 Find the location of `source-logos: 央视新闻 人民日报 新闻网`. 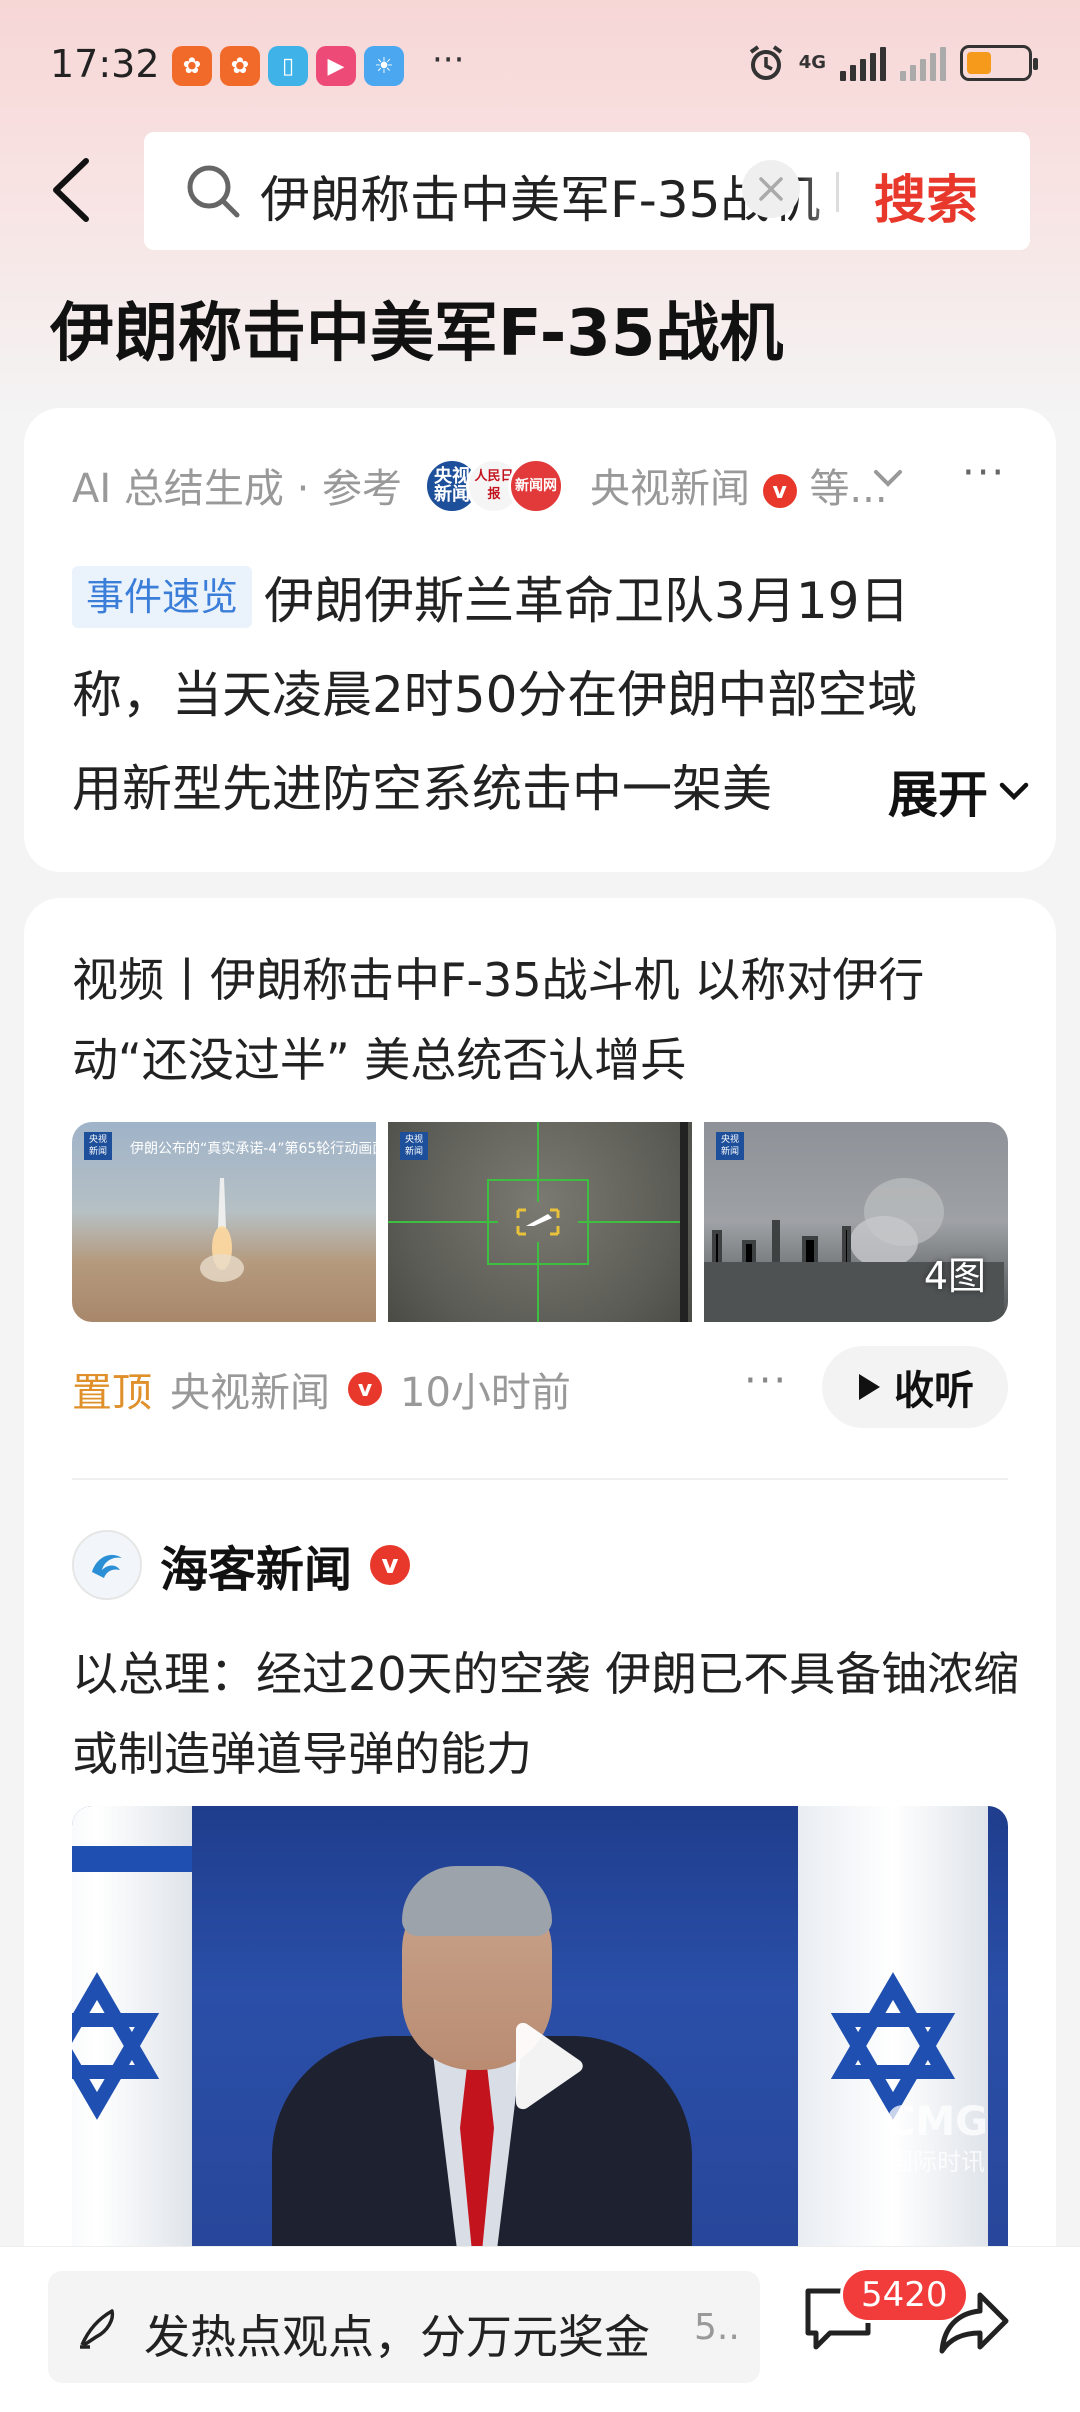

source-logos: 央视新闻 人民日报 新闻网 is located at coordinates (494, 486).